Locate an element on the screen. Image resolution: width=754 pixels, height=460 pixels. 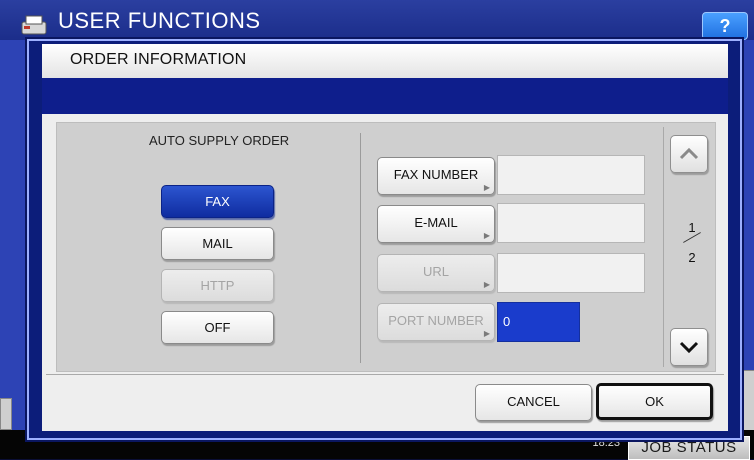
printer-logo-icon is located at coordinates (34, 25).